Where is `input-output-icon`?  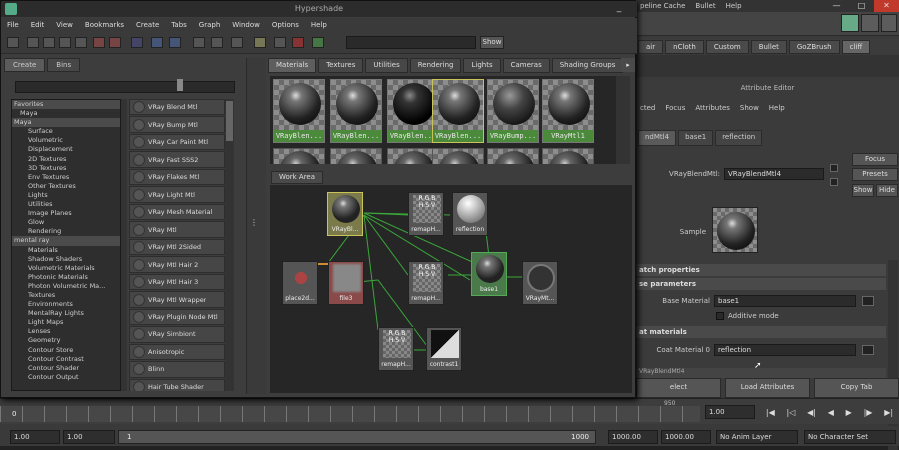
input-output-icon is located at coordinates (157, 42).